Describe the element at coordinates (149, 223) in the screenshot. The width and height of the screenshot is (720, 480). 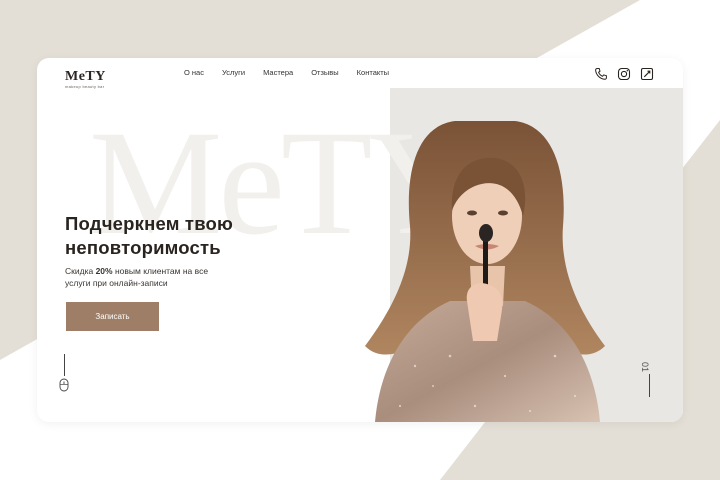
I see `hero-title-line-1: Подчеркнем твою` at that location.